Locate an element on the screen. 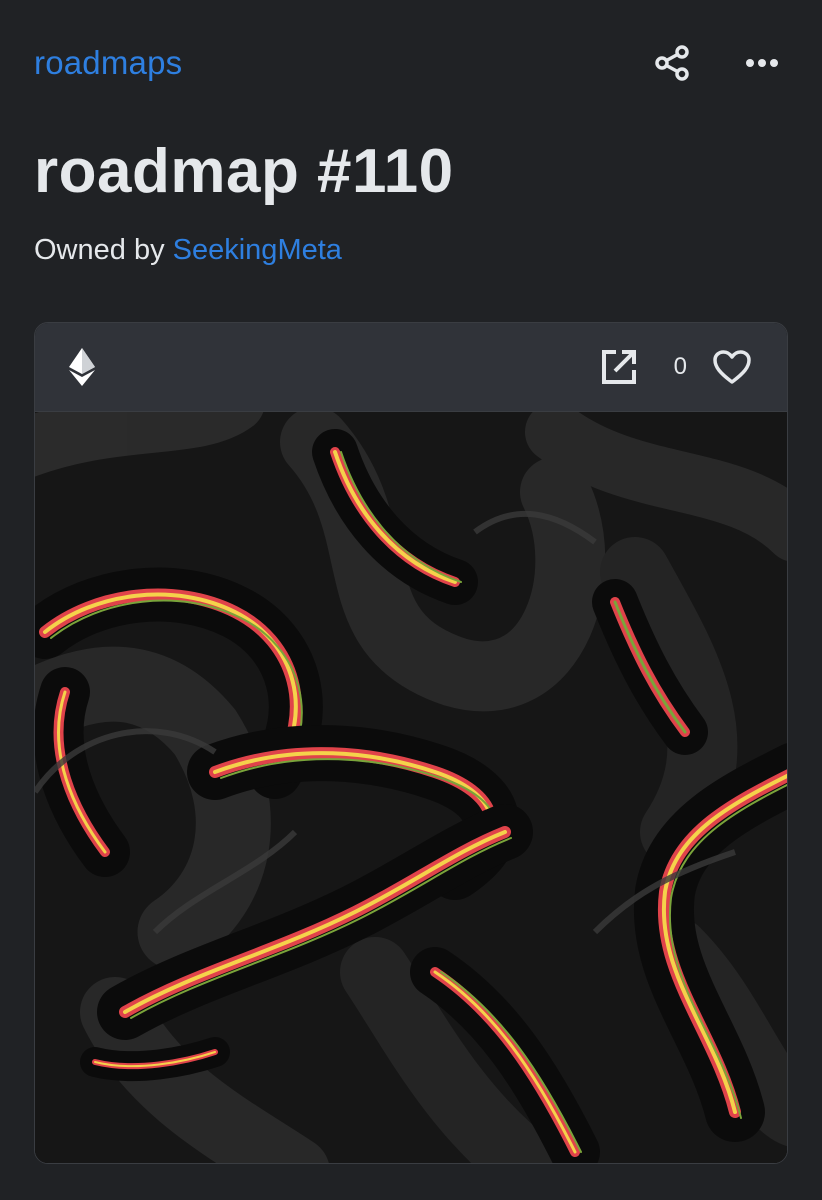 This screenshot has width=822, height=1200. ethereum-icon is located at coordinates (82, 367).